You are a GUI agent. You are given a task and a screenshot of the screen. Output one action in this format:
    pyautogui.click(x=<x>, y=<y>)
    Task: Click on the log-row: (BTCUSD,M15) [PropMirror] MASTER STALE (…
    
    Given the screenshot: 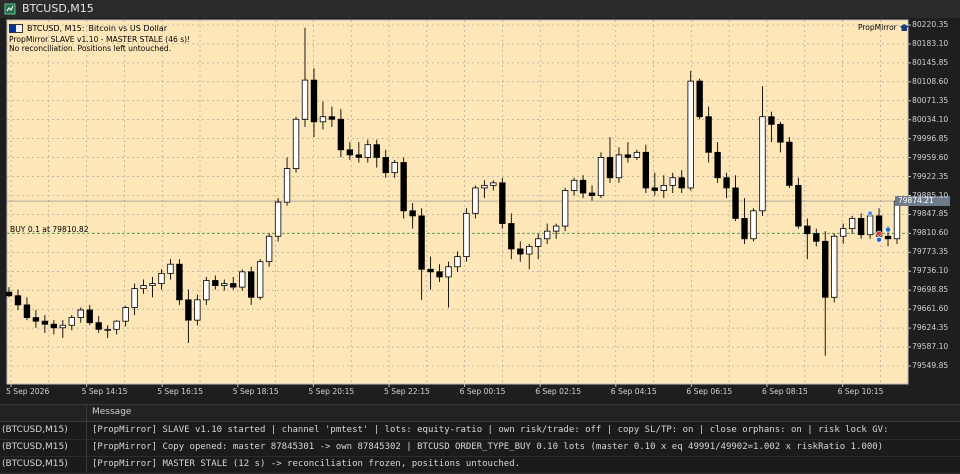 What is the action you would take?
    pyautogui.click(x=480, y=465)
    